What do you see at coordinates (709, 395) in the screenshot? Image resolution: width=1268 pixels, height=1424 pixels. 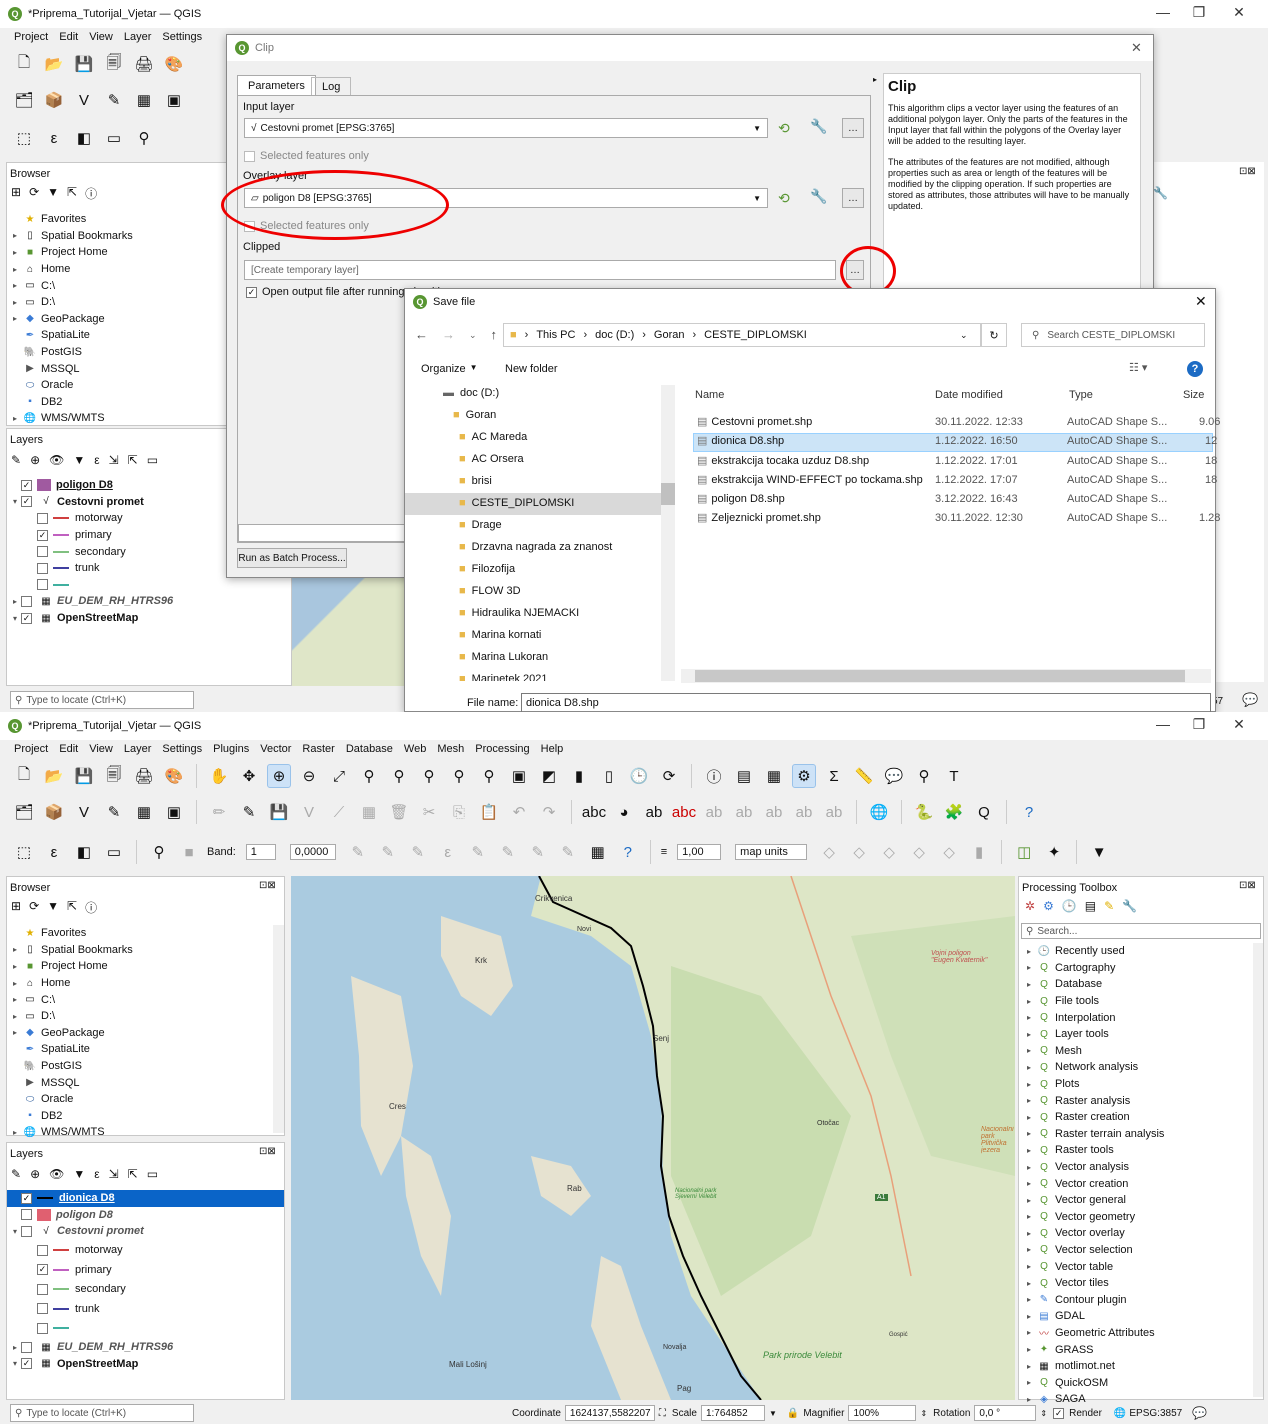 I see `col-name: Name` at bounding box center [709, 395].